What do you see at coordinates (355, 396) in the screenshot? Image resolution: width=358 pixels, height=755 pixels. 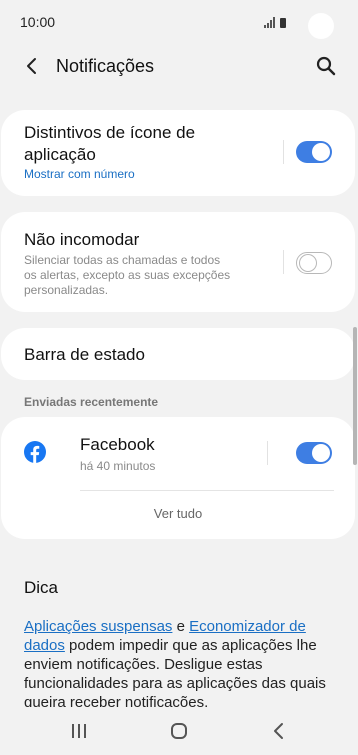 I see `scrollbar` at bounding box center [355, 396].